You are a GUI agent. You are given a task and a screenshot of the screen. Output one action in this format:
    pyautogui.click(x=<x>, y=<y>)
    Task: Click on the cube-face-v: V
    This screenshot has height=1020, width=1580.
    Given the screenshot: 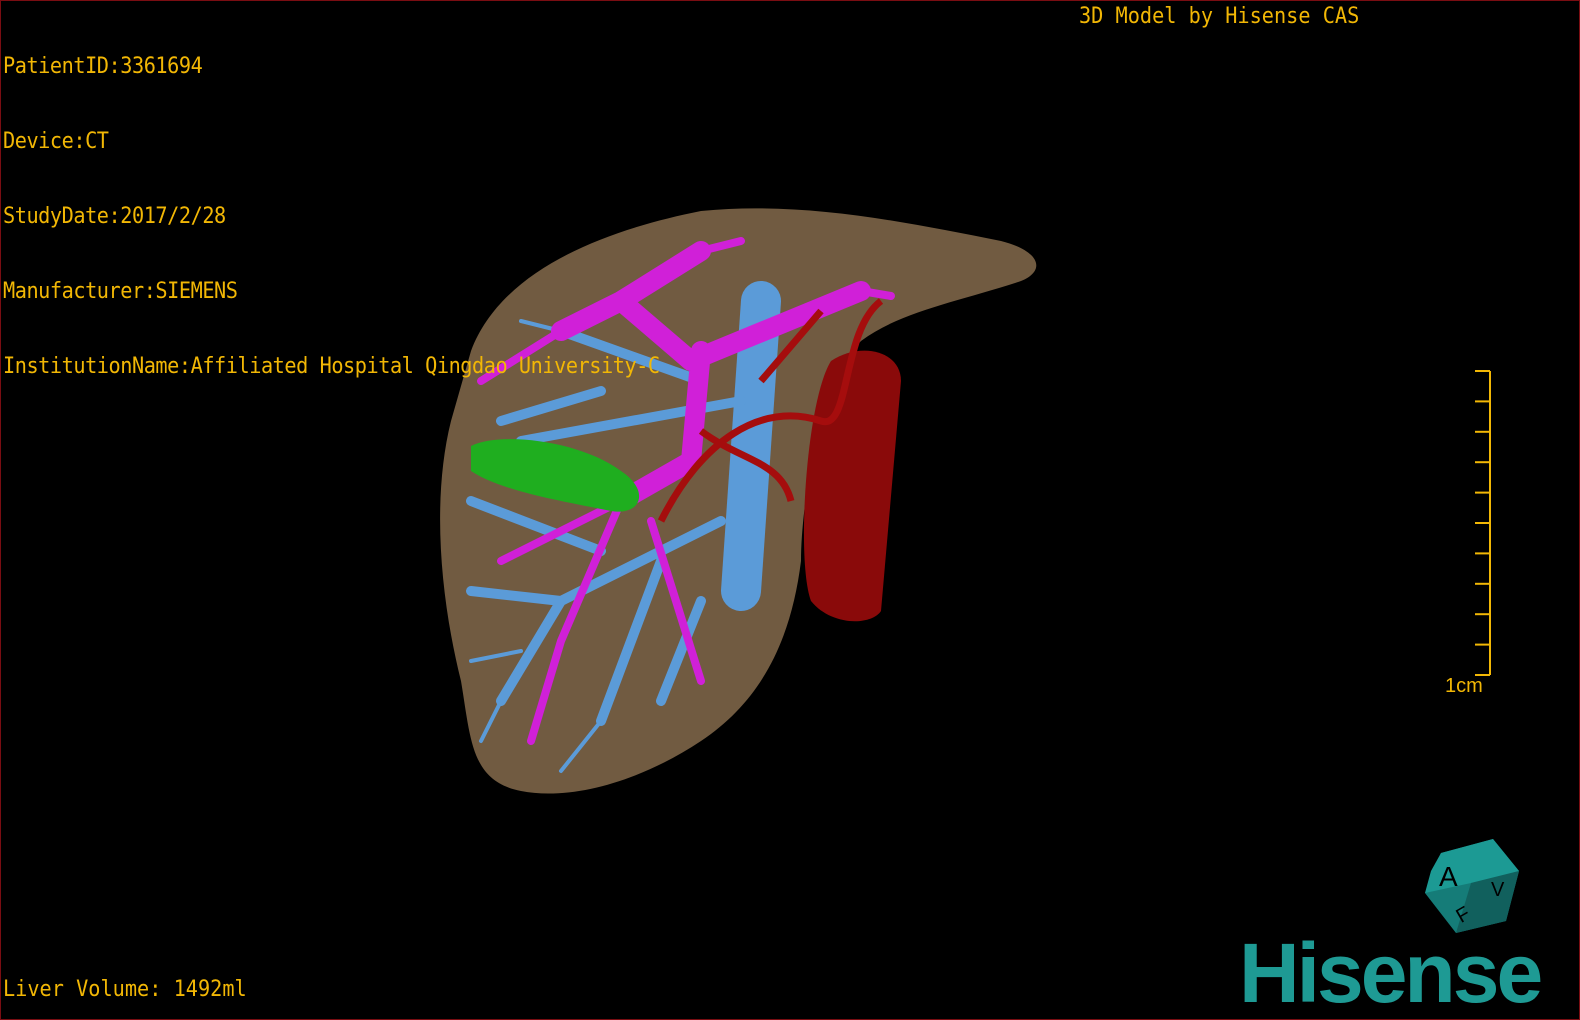 What is the action you would take?
    pyautogui.click(x=1498, y=890)
    